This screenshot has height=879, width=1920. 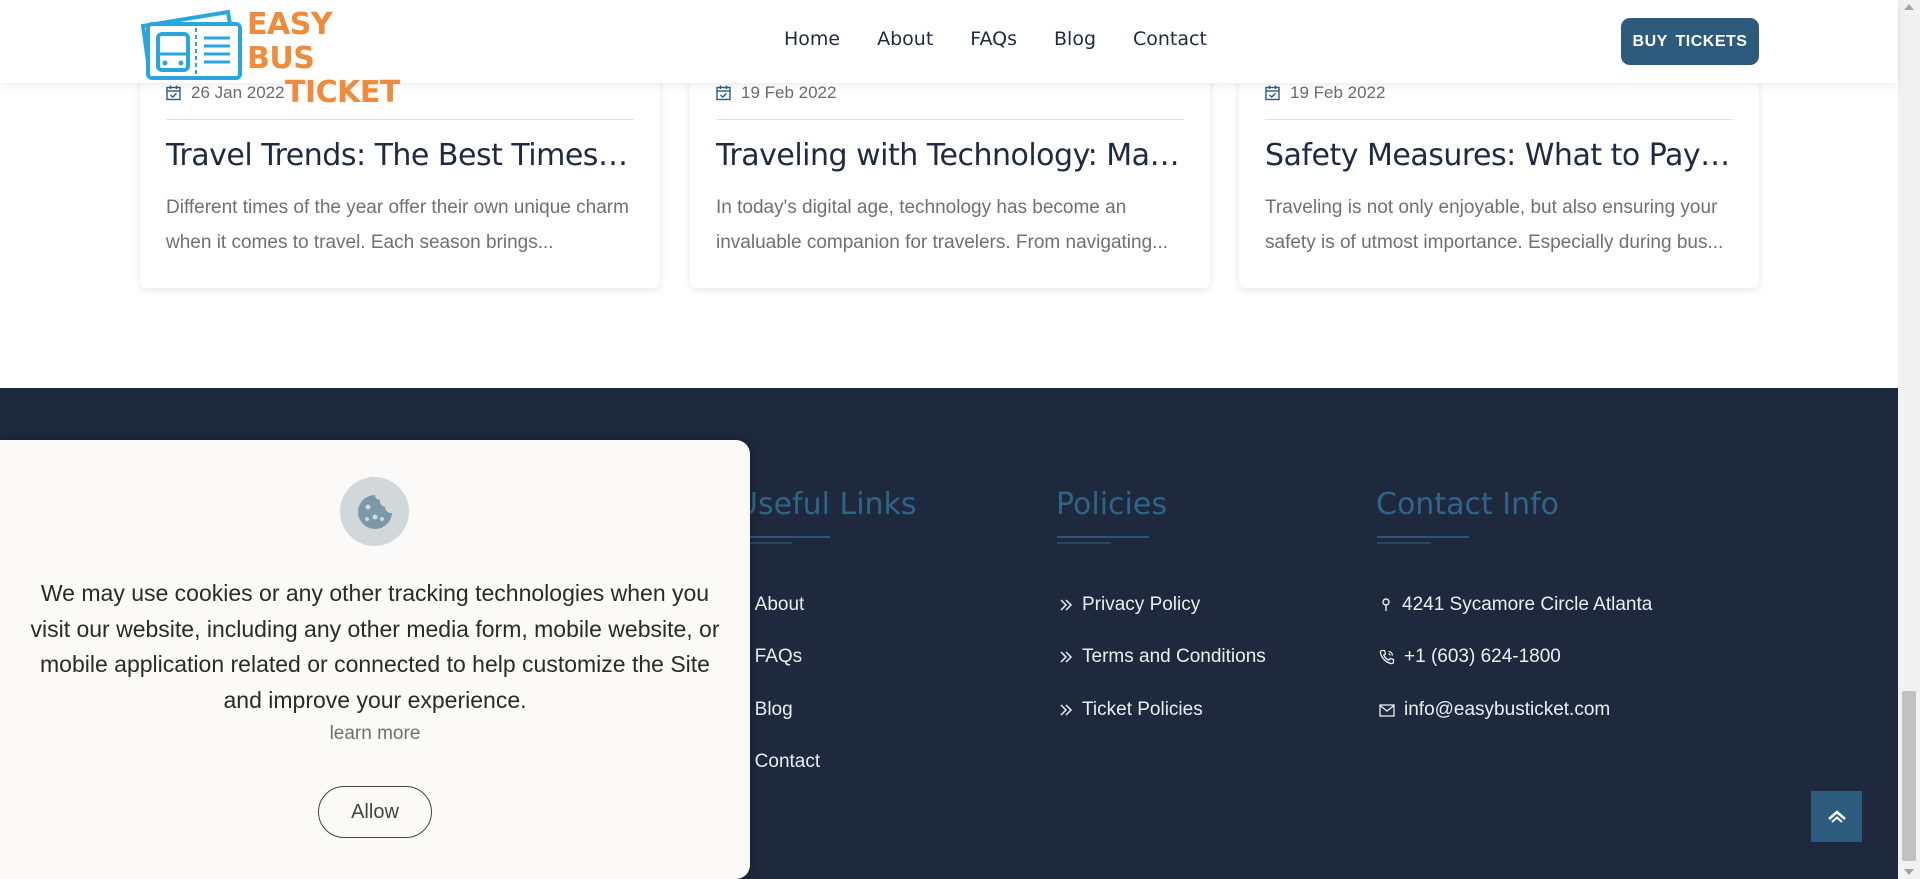 What do you see at coordinates (1909, 776) in the screenshot?
I see `scrollbar-thumb` at bounding box center [1909, 776].